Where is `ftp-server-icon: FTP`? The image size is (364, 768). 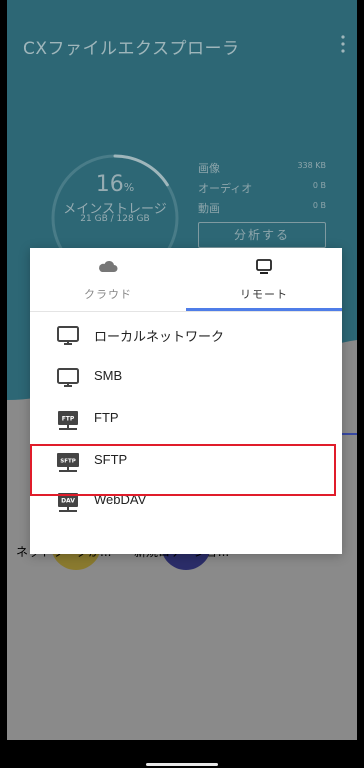
ftp-server-icon: FTP is located at coordinates (68, 420).